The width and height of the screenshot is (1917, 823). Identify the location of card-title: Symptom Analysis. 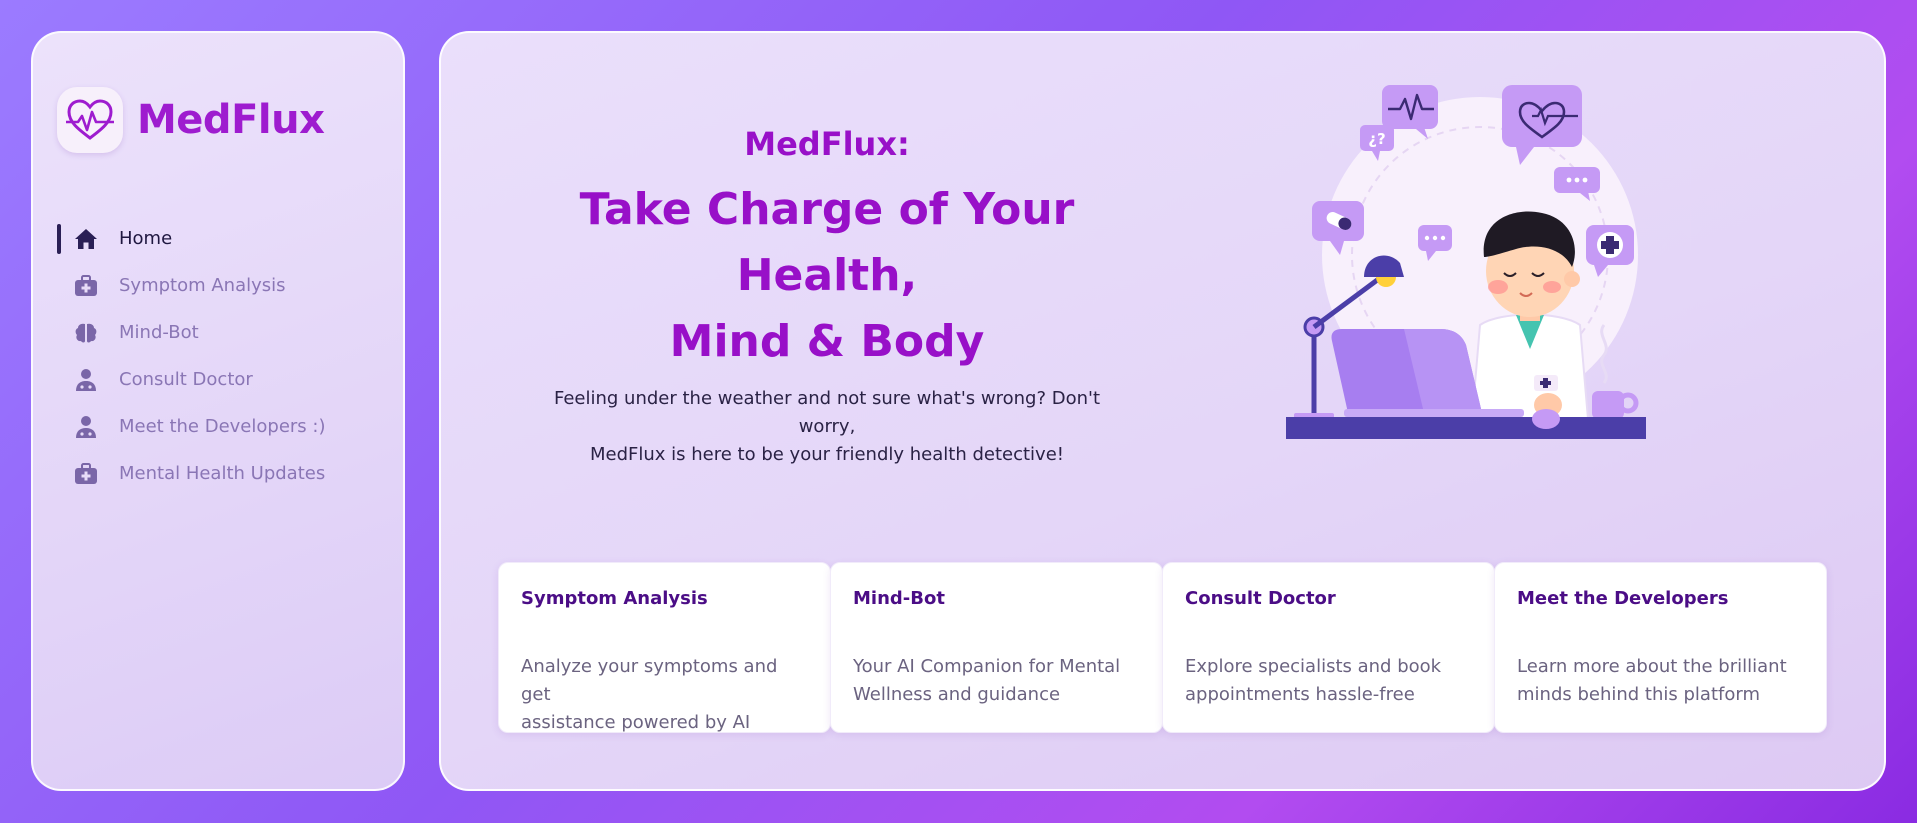
(614, 598).